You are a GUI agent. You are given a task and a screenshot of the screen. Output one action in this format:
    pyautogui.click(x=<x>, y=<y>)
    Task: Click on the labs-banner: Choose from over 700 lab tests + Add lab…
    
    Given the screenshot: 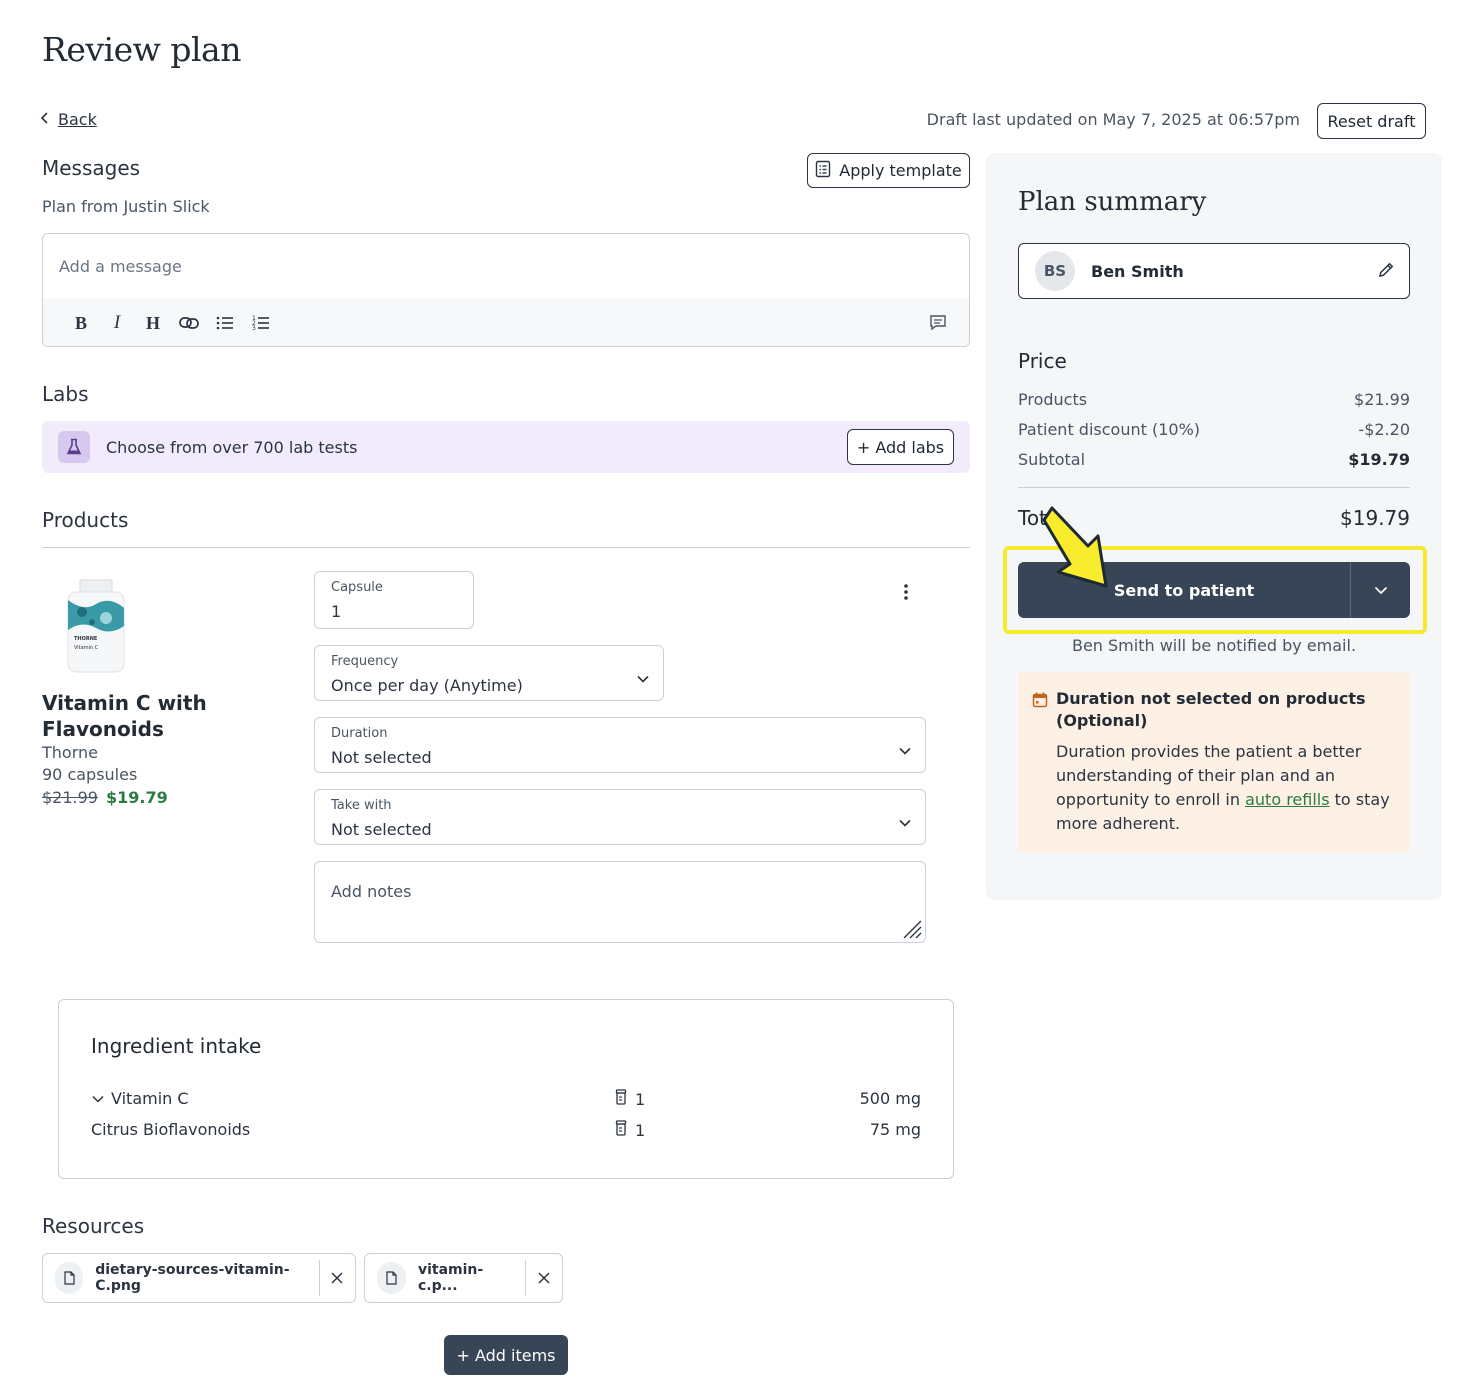 What is the action you would take?
    pyautogui.click(x=506, y=447)
    